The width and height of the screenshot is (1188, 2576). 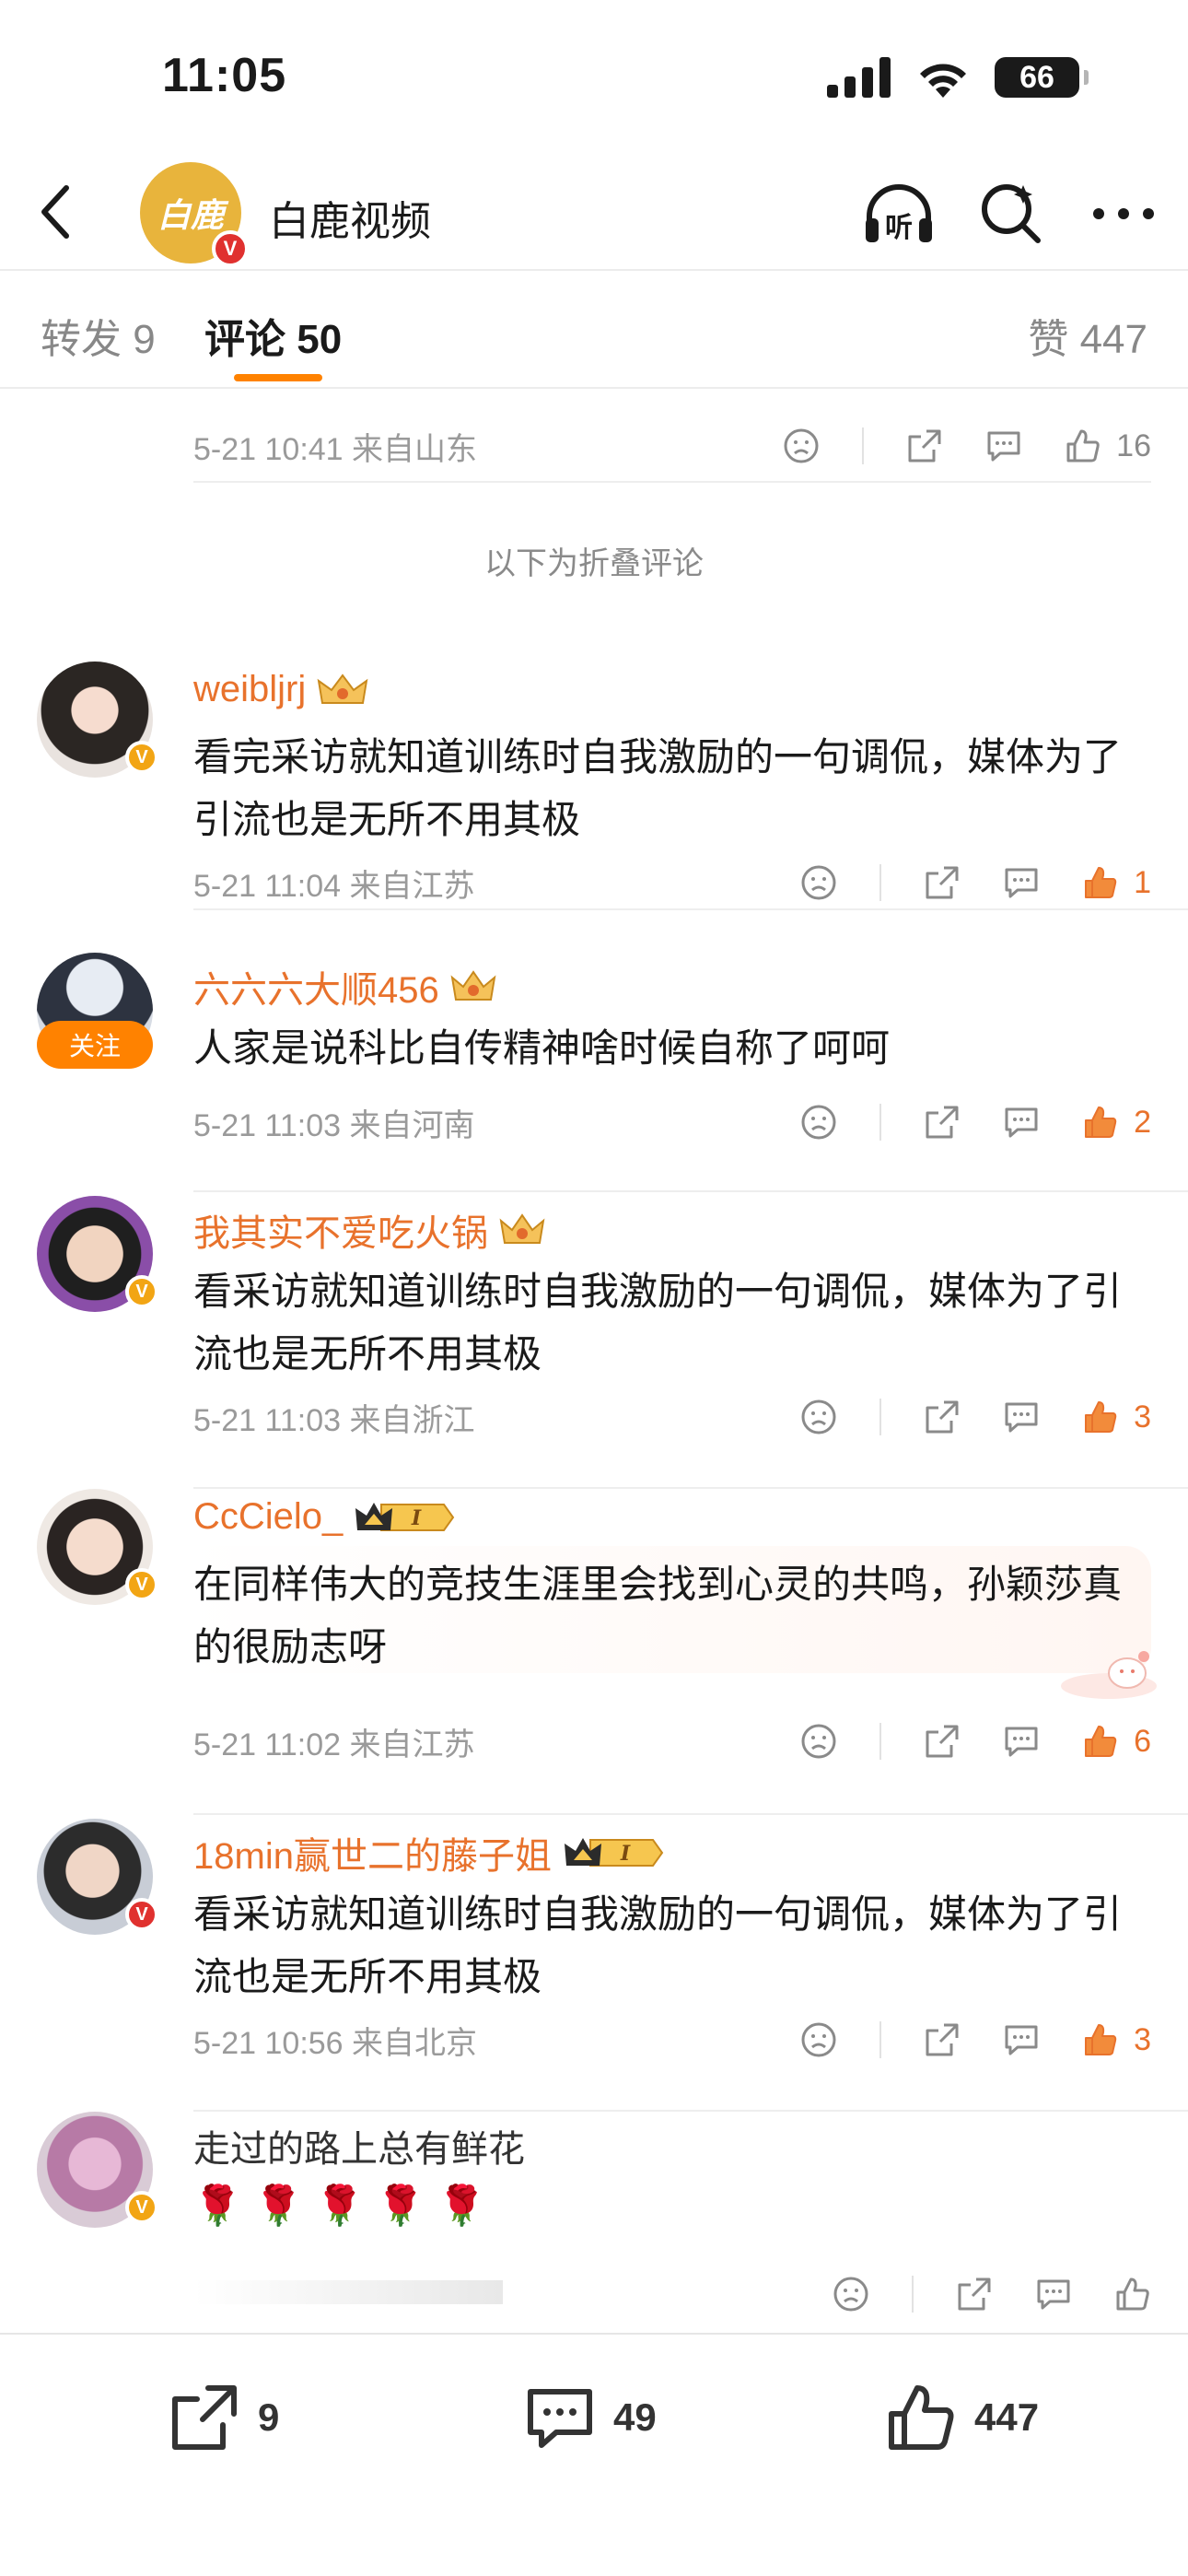 I want to click on like-button: 1, so click(x=1116, y=882).